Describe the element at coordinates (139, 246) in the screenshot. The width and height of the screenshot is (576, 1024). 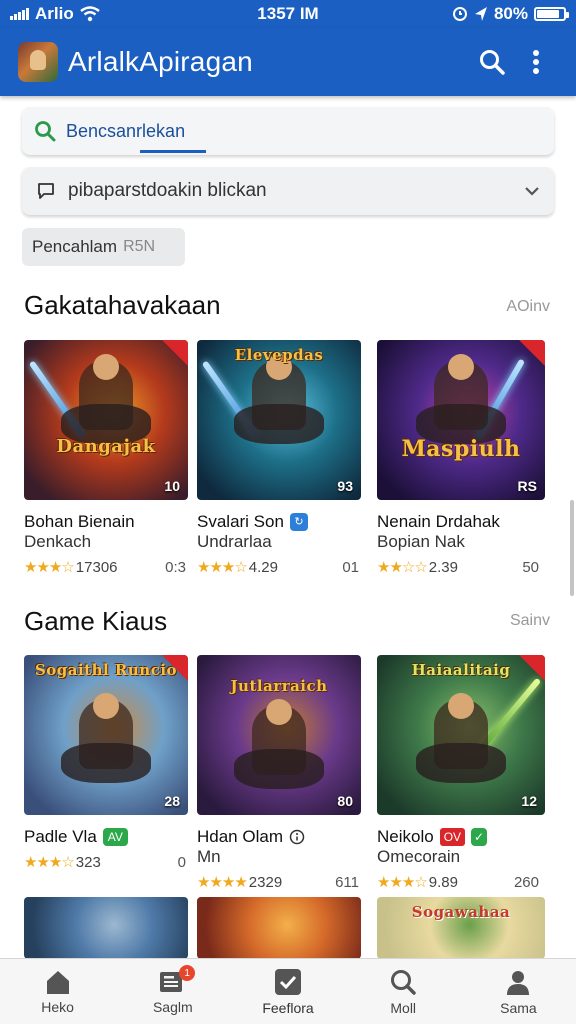
I see `chip-count: R5N` at that location.